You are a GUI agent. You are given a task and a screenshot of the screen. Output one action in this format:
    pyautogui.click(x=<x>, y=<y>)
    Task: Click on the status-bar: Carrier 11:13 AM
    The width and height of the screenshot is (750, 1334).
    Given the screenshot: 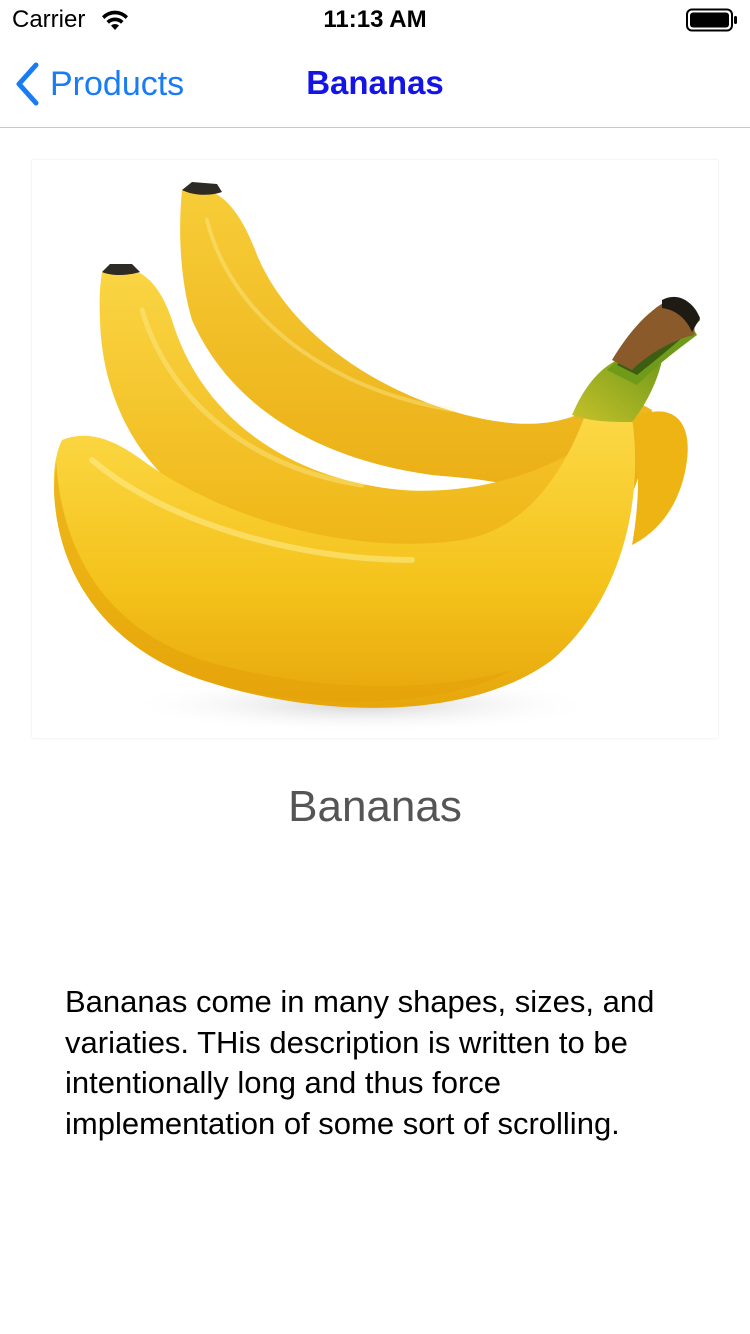 What is the action you would take?
    pyautogui.click(x=375, y=20)
    